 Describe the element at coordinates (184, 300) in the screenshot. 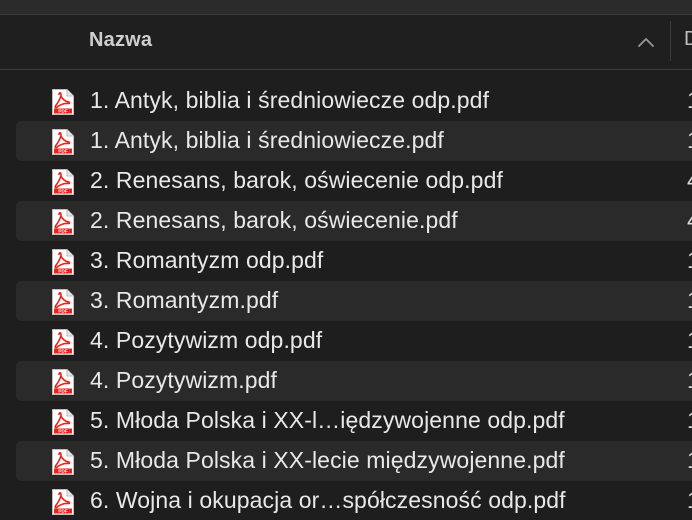

I see `file-name: 3. Romantyzm.pdf` at that location.